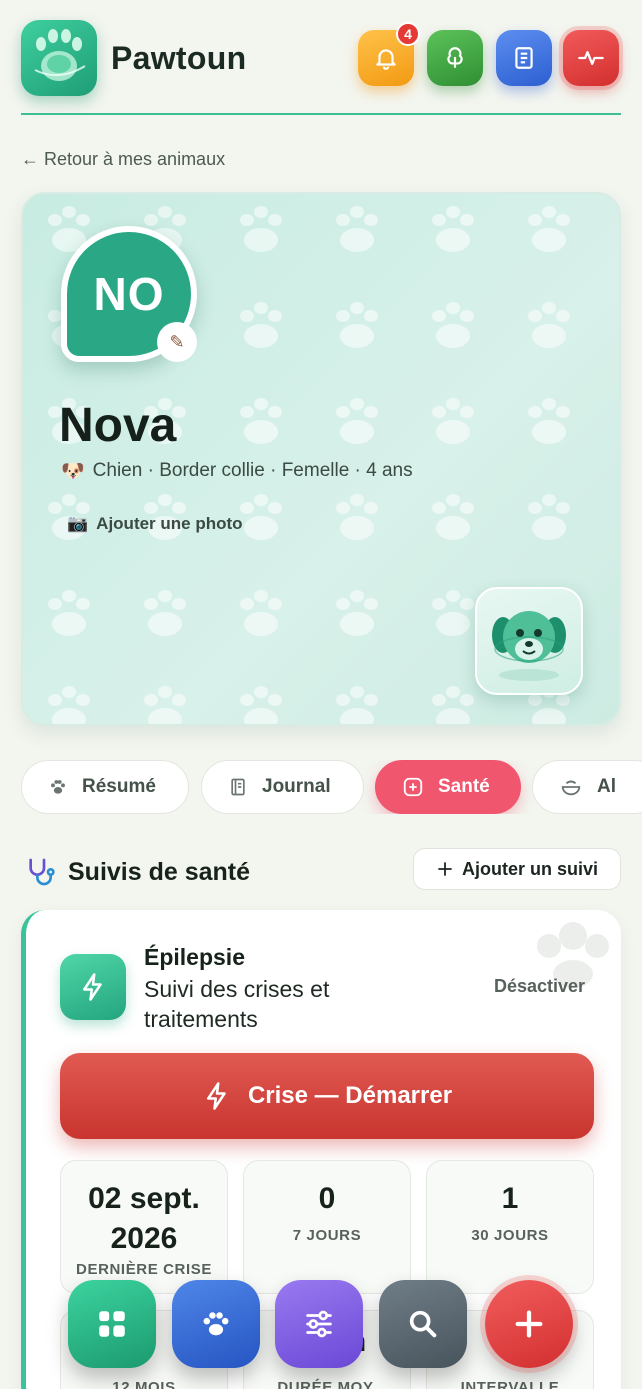 The image size is (642, 1389). What do you see at coordinates (169, 523) in the screenshot?
I see `add-photo-label: Ajouter une photo` at bounding box center [169, 523].